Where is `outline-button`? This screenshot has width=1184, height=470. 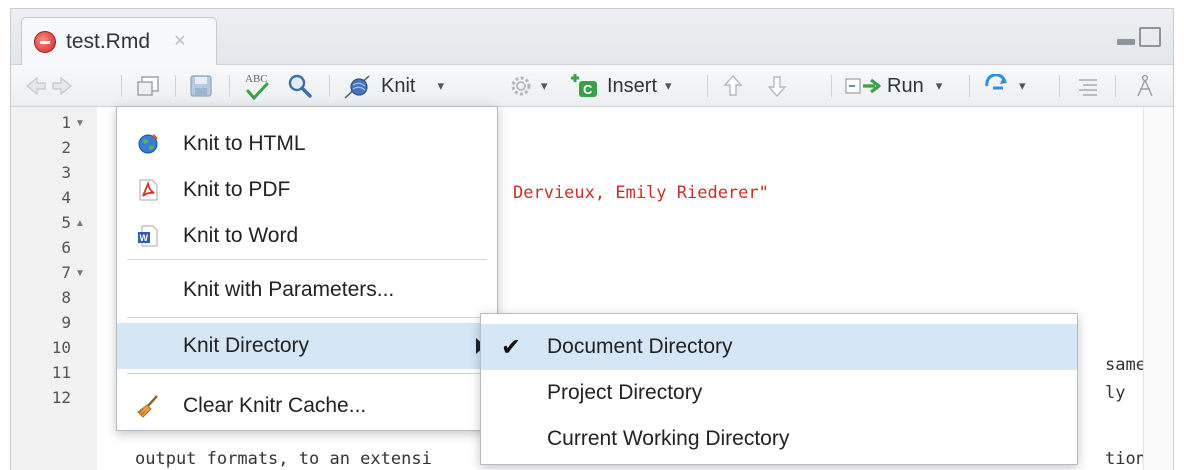 outline-button is located at coordinates (1088, 86).